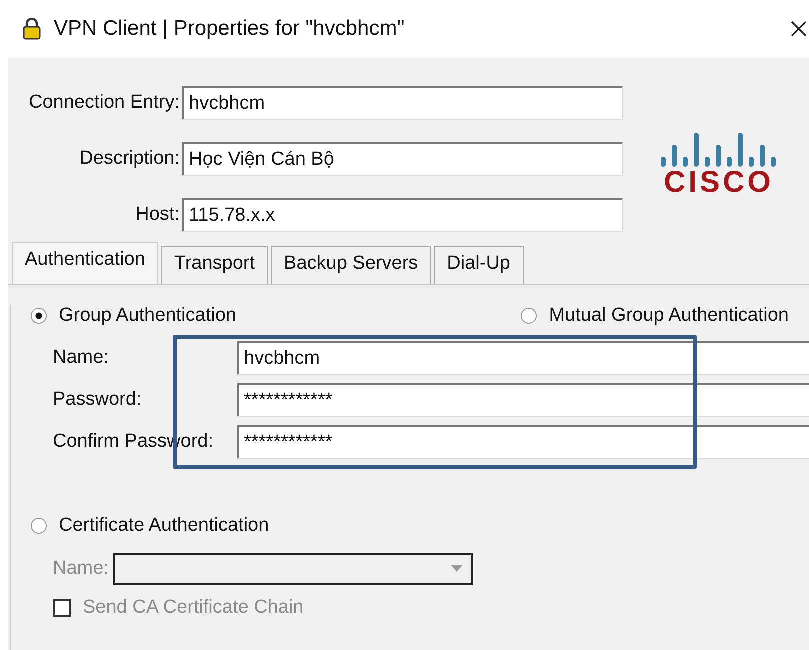  Describe the element at coordinates (104, 103) in the screenshot. I see `field-label: Connection Entry:` at that location.